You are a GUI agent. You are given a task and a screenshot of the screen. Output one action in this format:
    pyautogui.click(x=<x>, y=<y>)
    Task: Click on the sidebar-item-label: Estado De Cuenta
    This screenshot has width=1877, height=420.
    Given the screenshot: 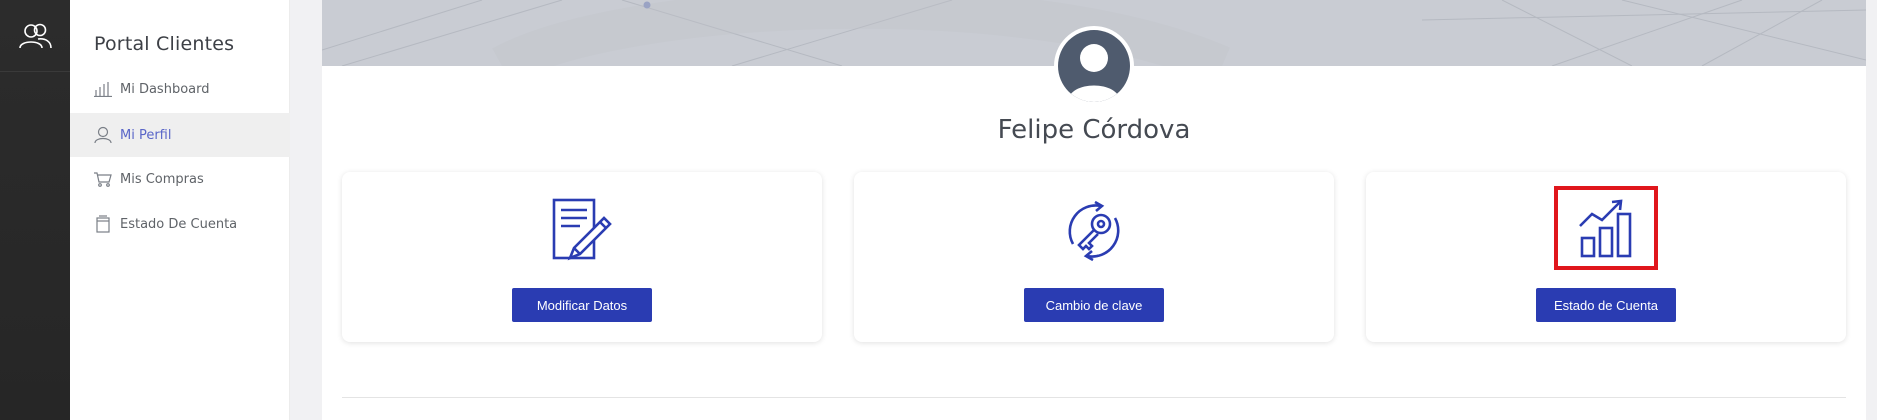 What is the action you would take?
    pyautogui.click(x=179, y=224)
    